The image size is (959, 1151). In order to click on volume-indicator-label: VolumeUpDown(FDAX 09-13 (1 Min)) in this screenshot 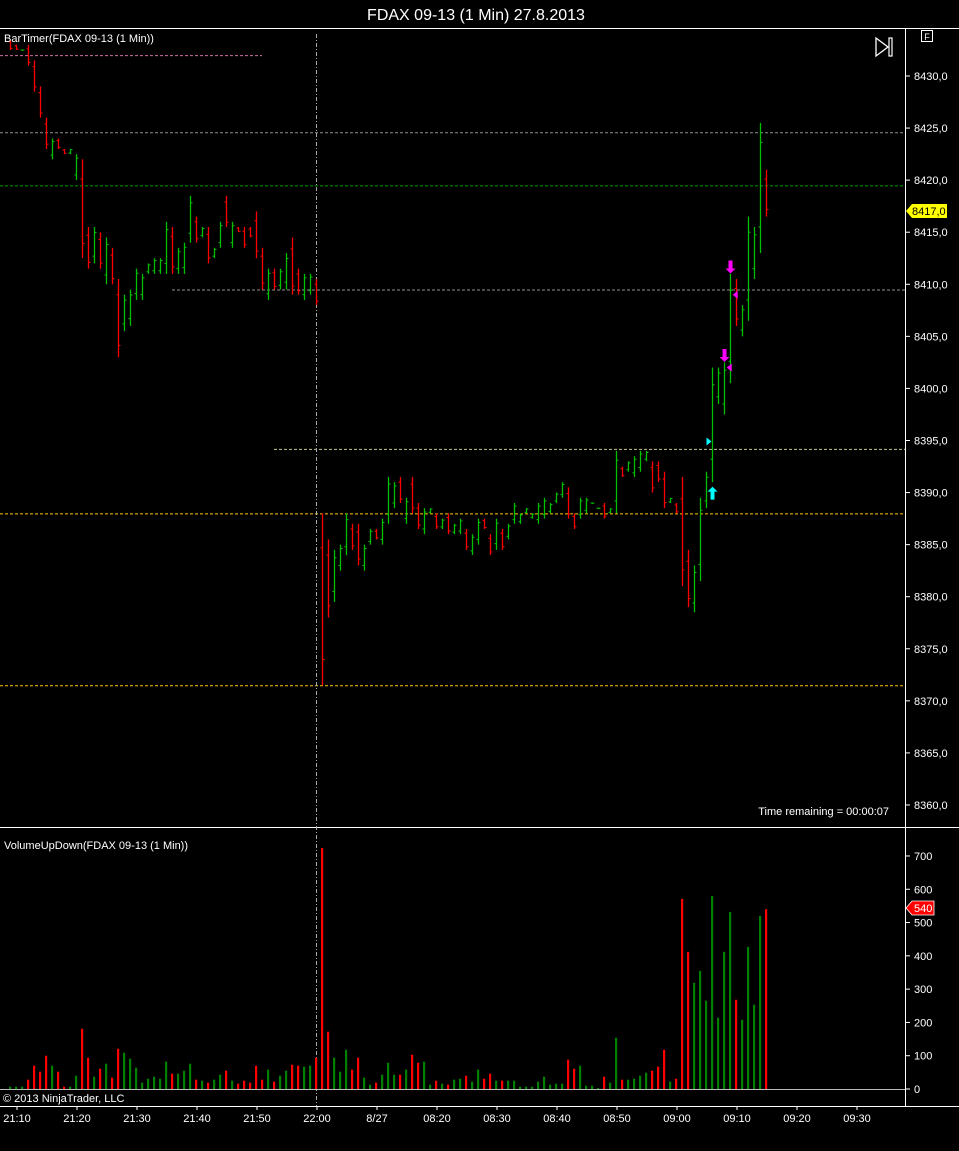, I will do `click(96, 846)`.